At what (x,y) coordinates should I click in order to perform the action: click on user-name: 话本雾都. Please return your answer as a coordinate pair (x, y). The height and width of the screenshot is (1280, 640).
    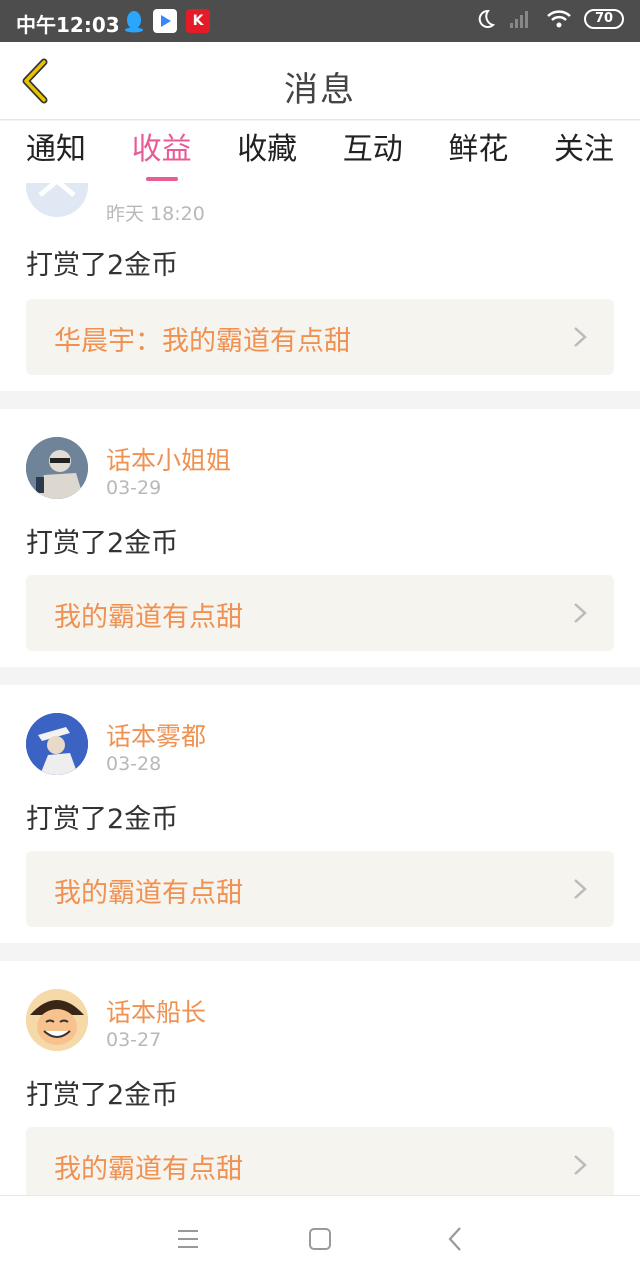
    Looking at the image, I should click on (156, 735).